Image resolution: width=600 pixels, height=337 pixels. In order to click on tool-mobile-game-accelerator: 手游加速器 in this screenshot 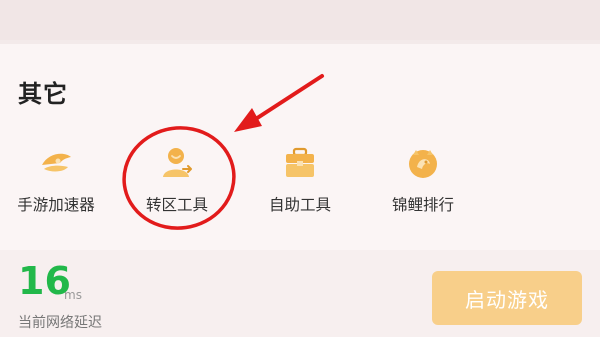, I will do `click(56, 180)`.